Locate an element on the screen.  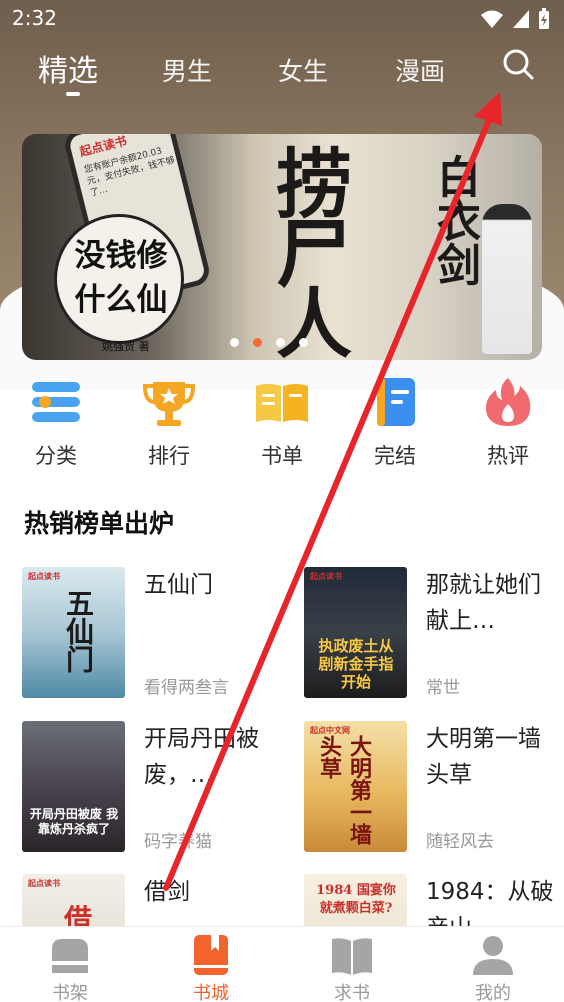
signal-icon is located at coordinates (521, 19).